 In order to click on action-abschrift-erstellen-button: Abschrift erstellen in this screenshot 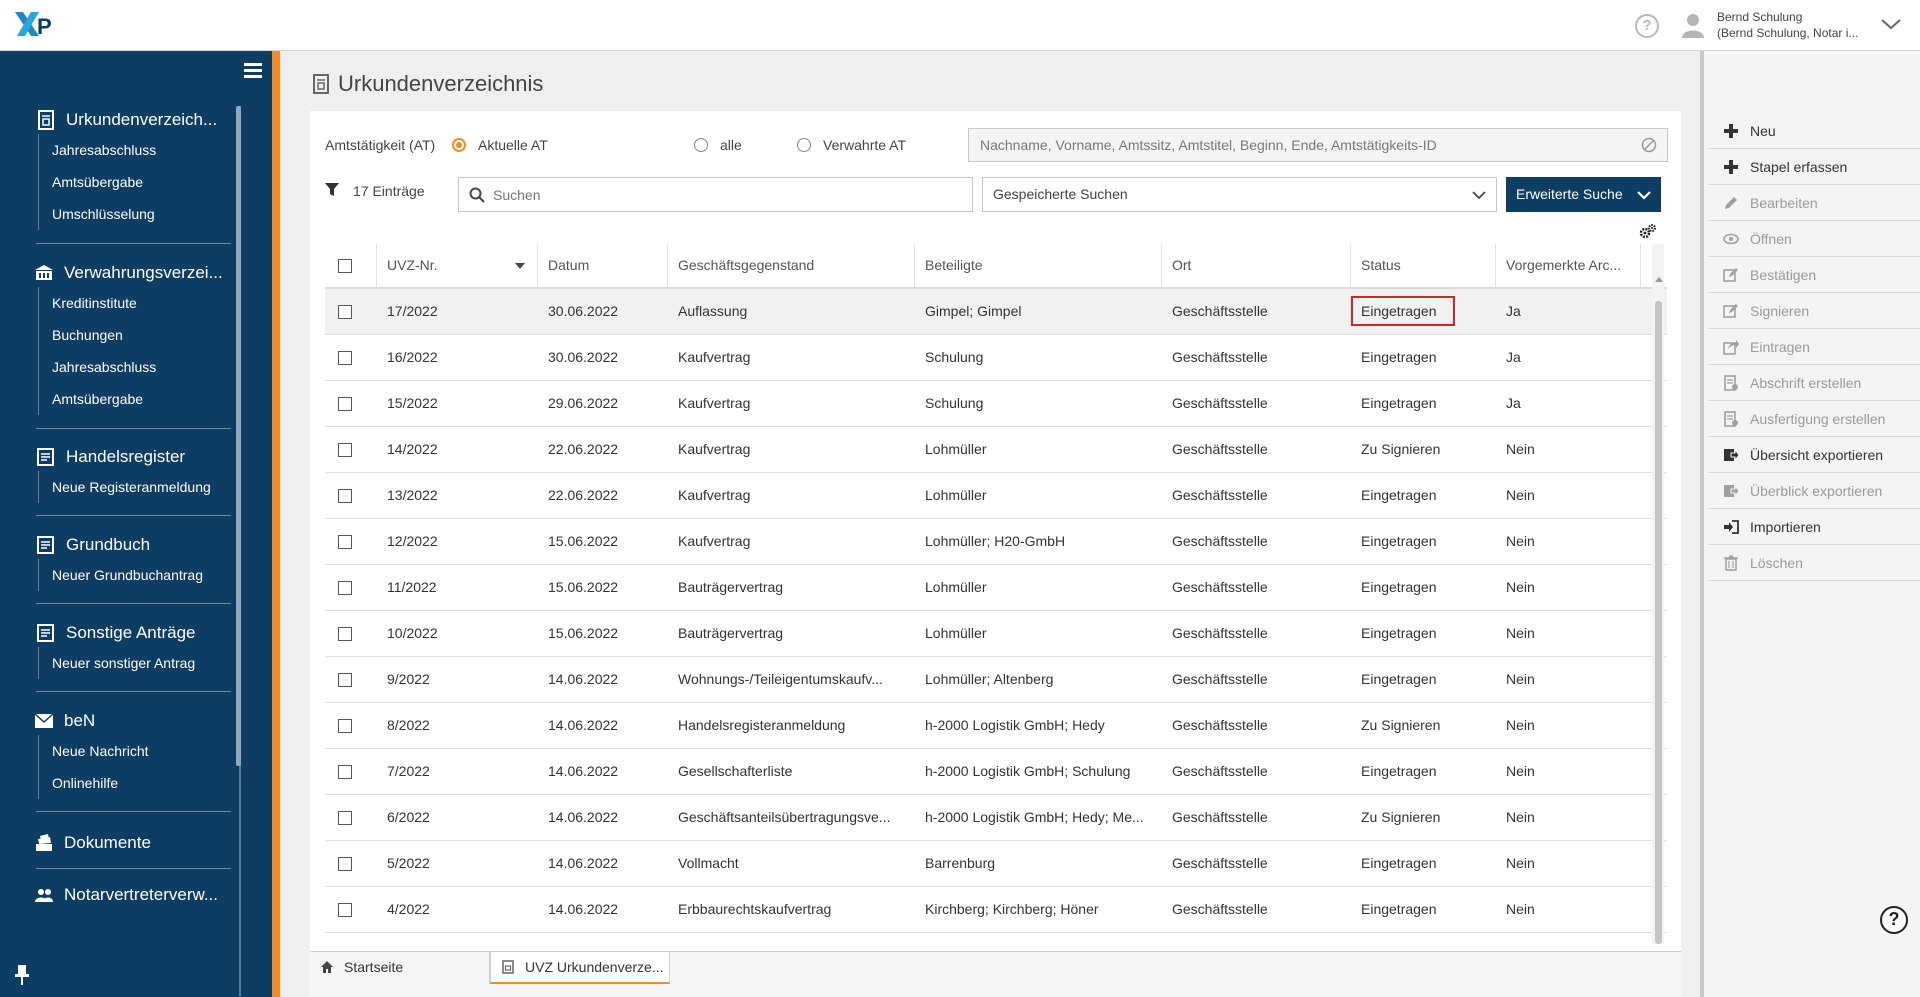, I will do `click(1814, 383)`.